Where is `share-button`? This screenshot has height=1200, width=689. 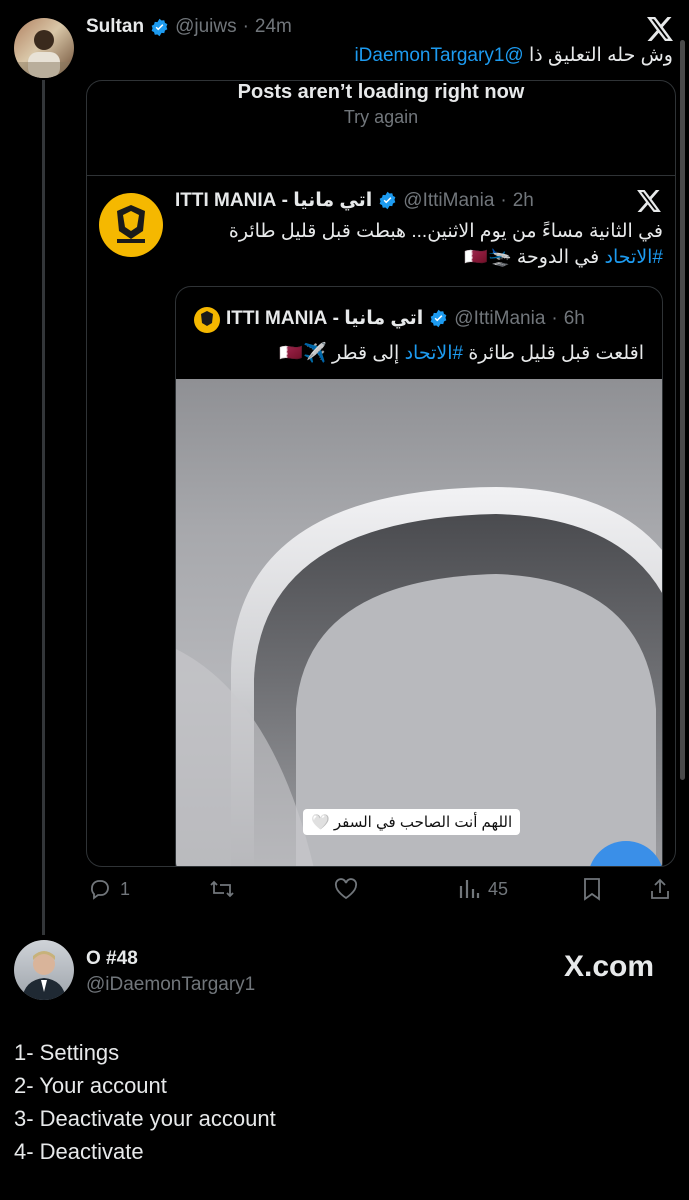 share-button is located at coordinates (660, 889).